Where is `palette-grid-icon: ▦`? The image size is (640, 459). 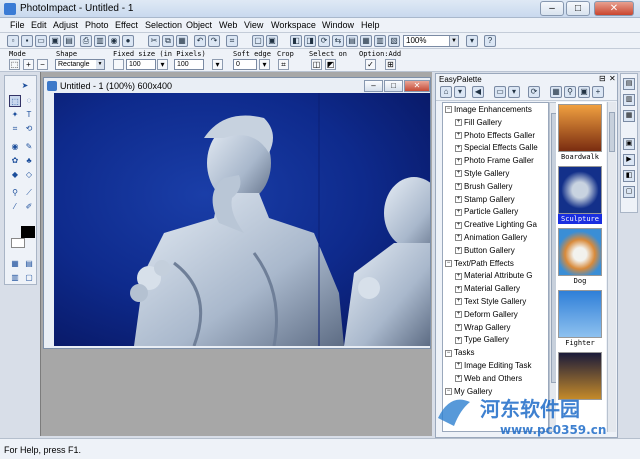
palette-grid-icon: ▦ is located at coordinates (556, 92).